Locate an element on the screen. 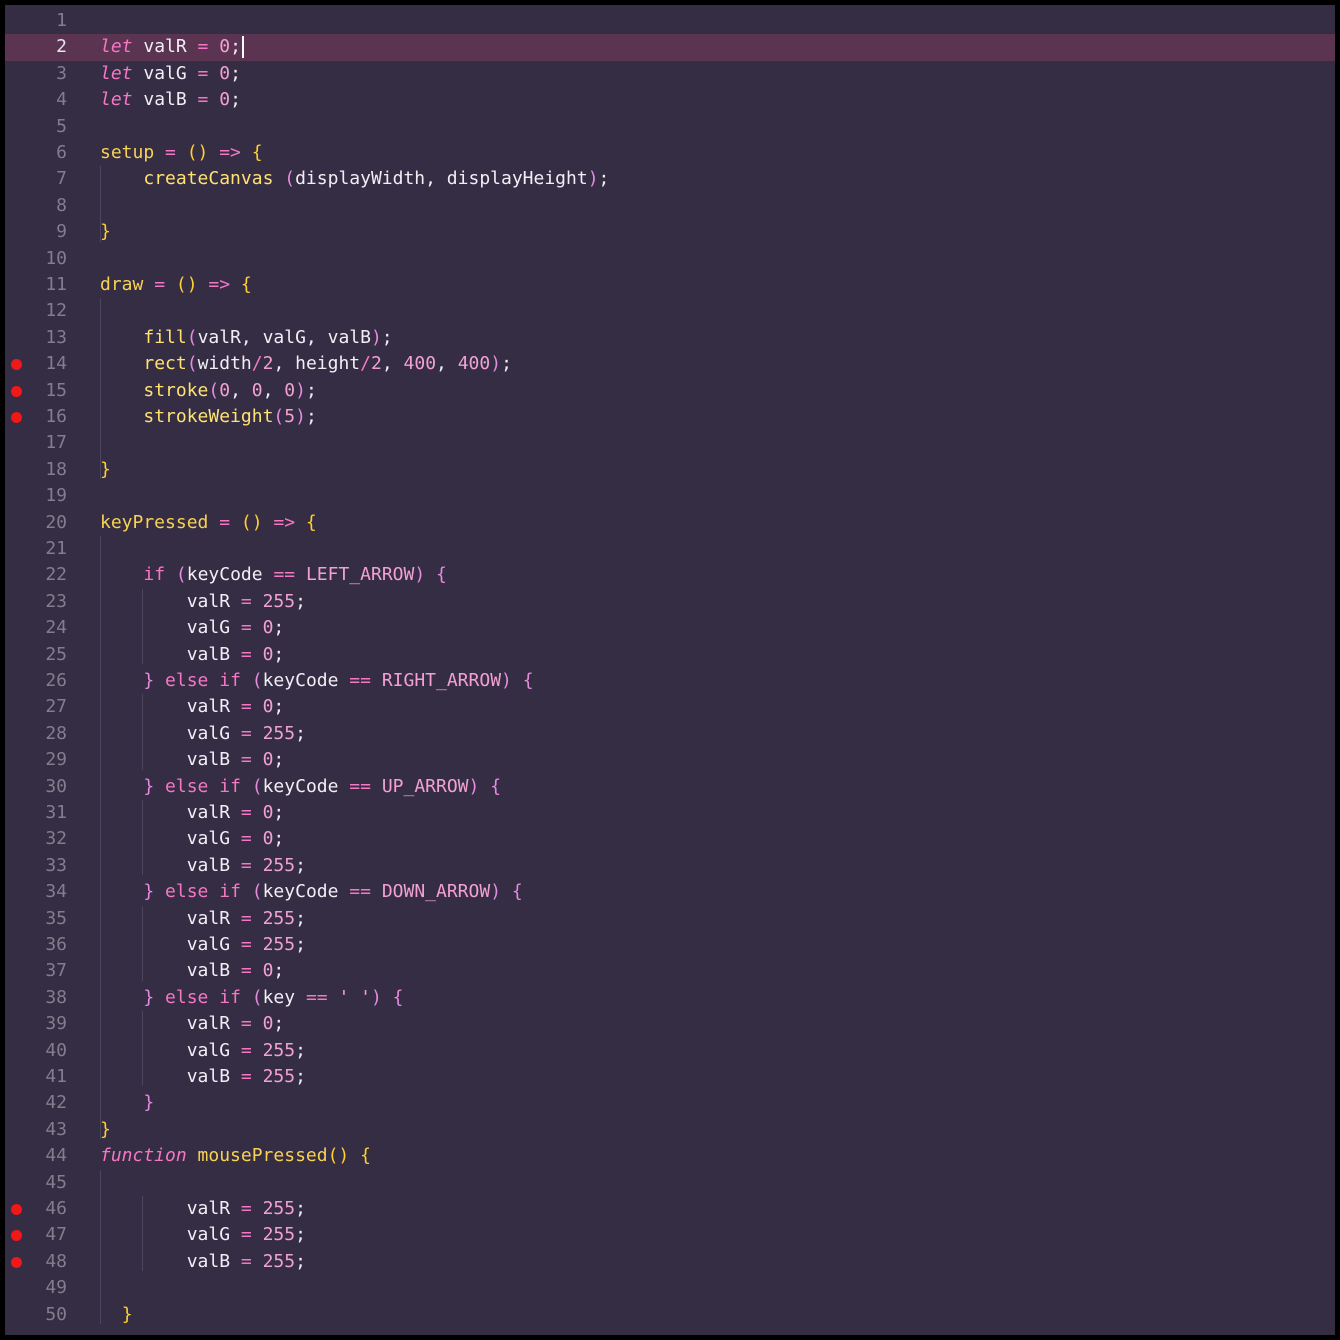 Image resolution: width=1340 pixels, height=1340 pixels. code-line: 38 } else if (key == ' ') { is located at coordinates (670, 998).